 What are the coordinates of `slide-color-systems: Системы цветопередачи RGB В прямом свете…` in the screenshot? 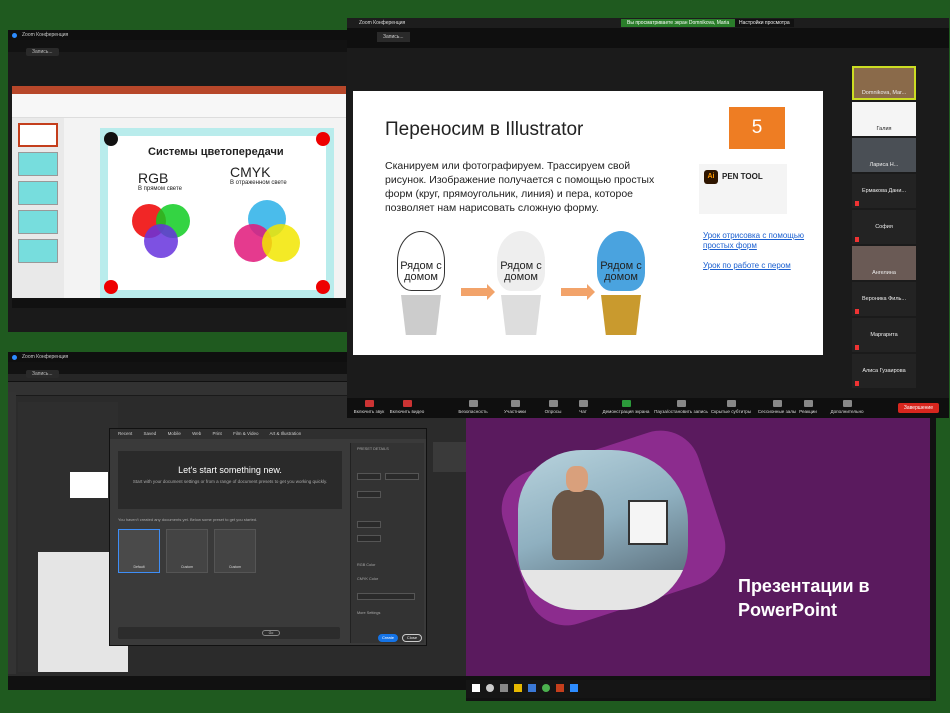 It's located at (217, 213).